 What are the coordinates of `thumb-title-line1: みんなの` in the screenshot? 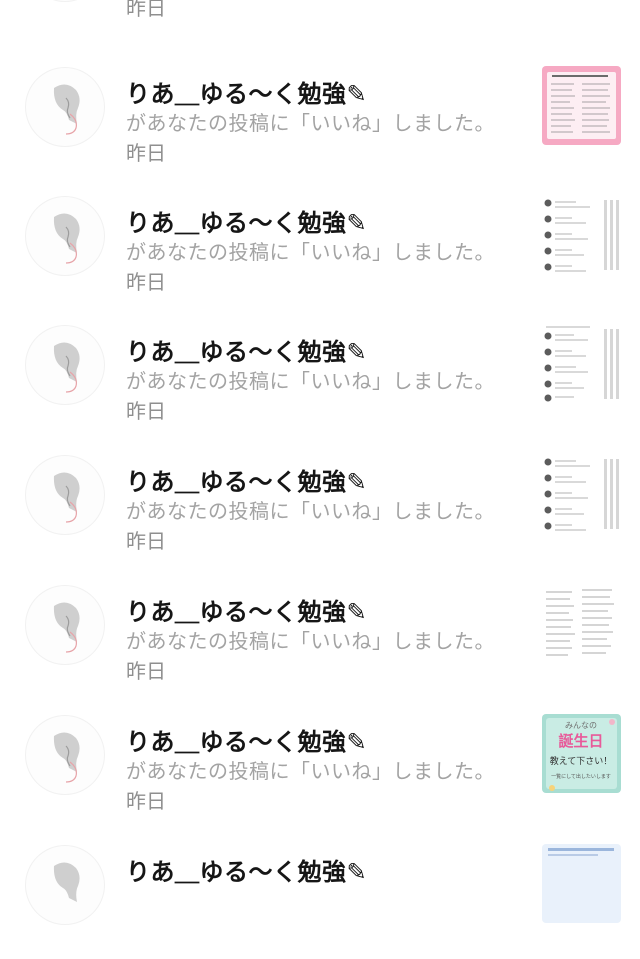 It's located at (581, 725).